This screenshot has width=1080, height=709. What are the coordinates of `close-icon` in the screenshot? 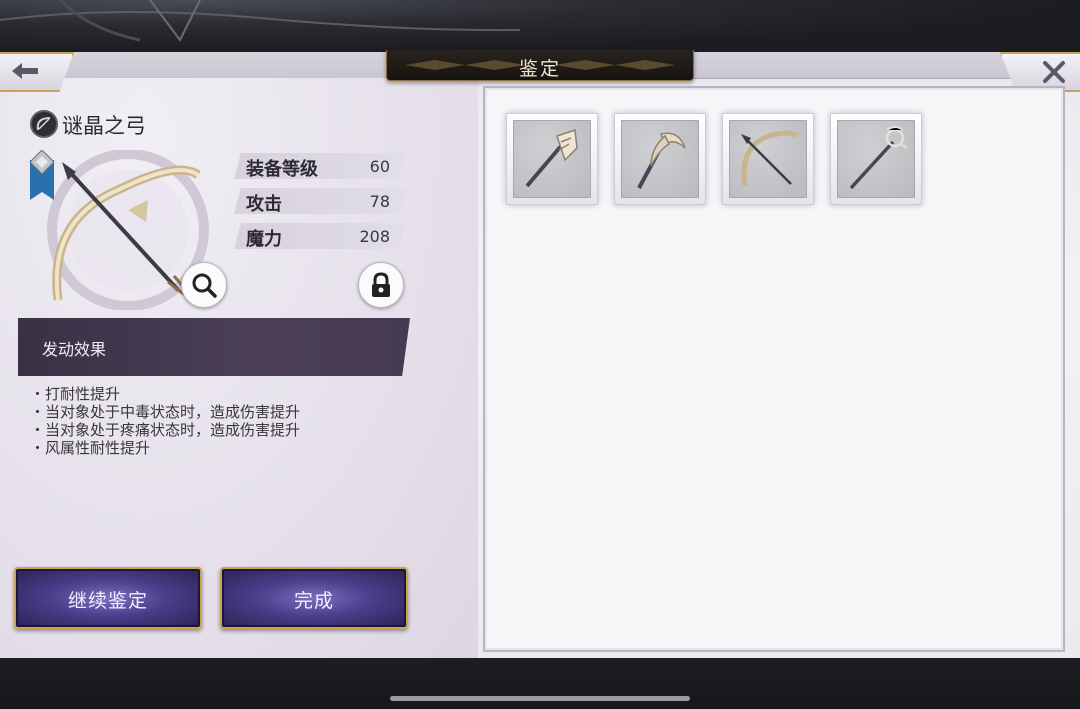 It's located at (1054, 72).